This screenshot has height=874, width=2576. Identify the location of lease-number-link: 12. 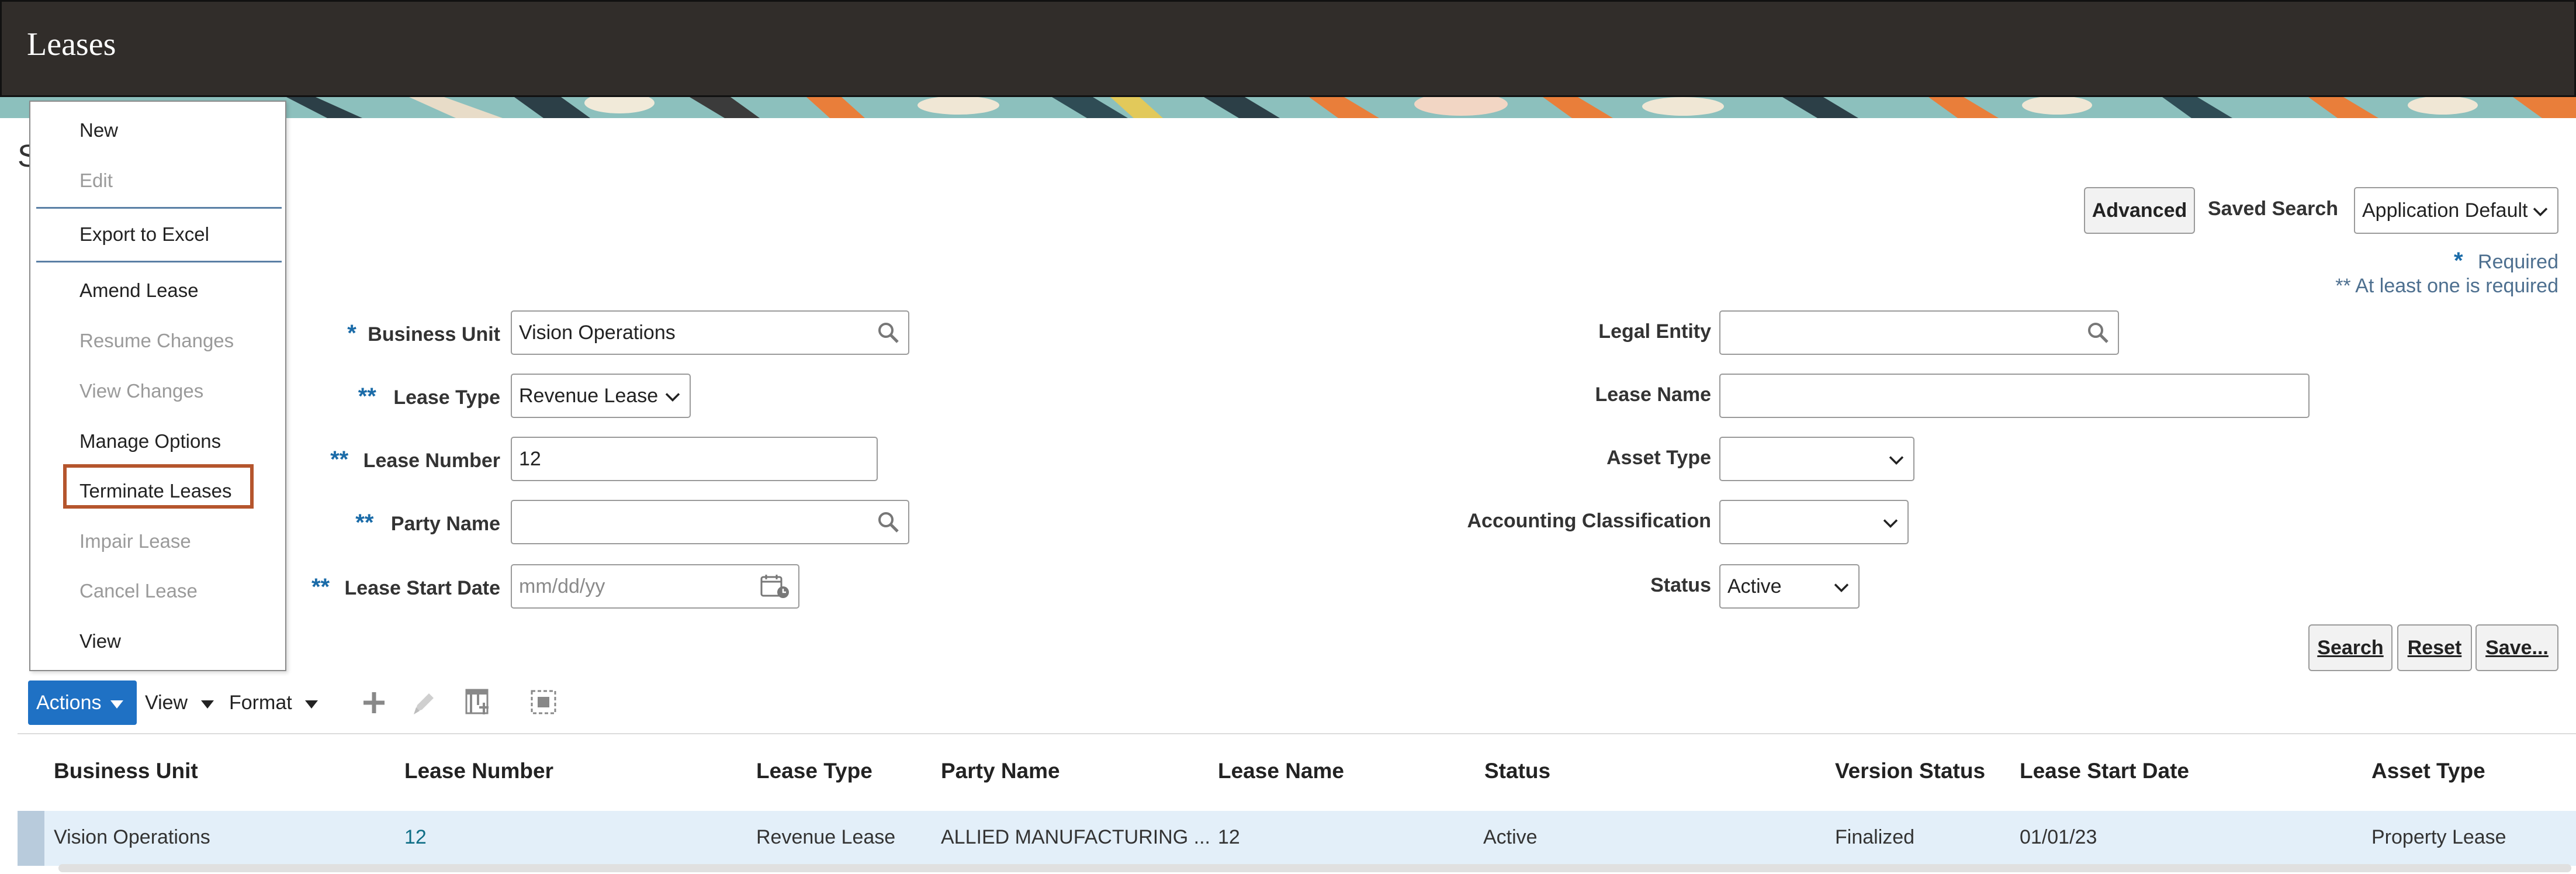
(415, 837).